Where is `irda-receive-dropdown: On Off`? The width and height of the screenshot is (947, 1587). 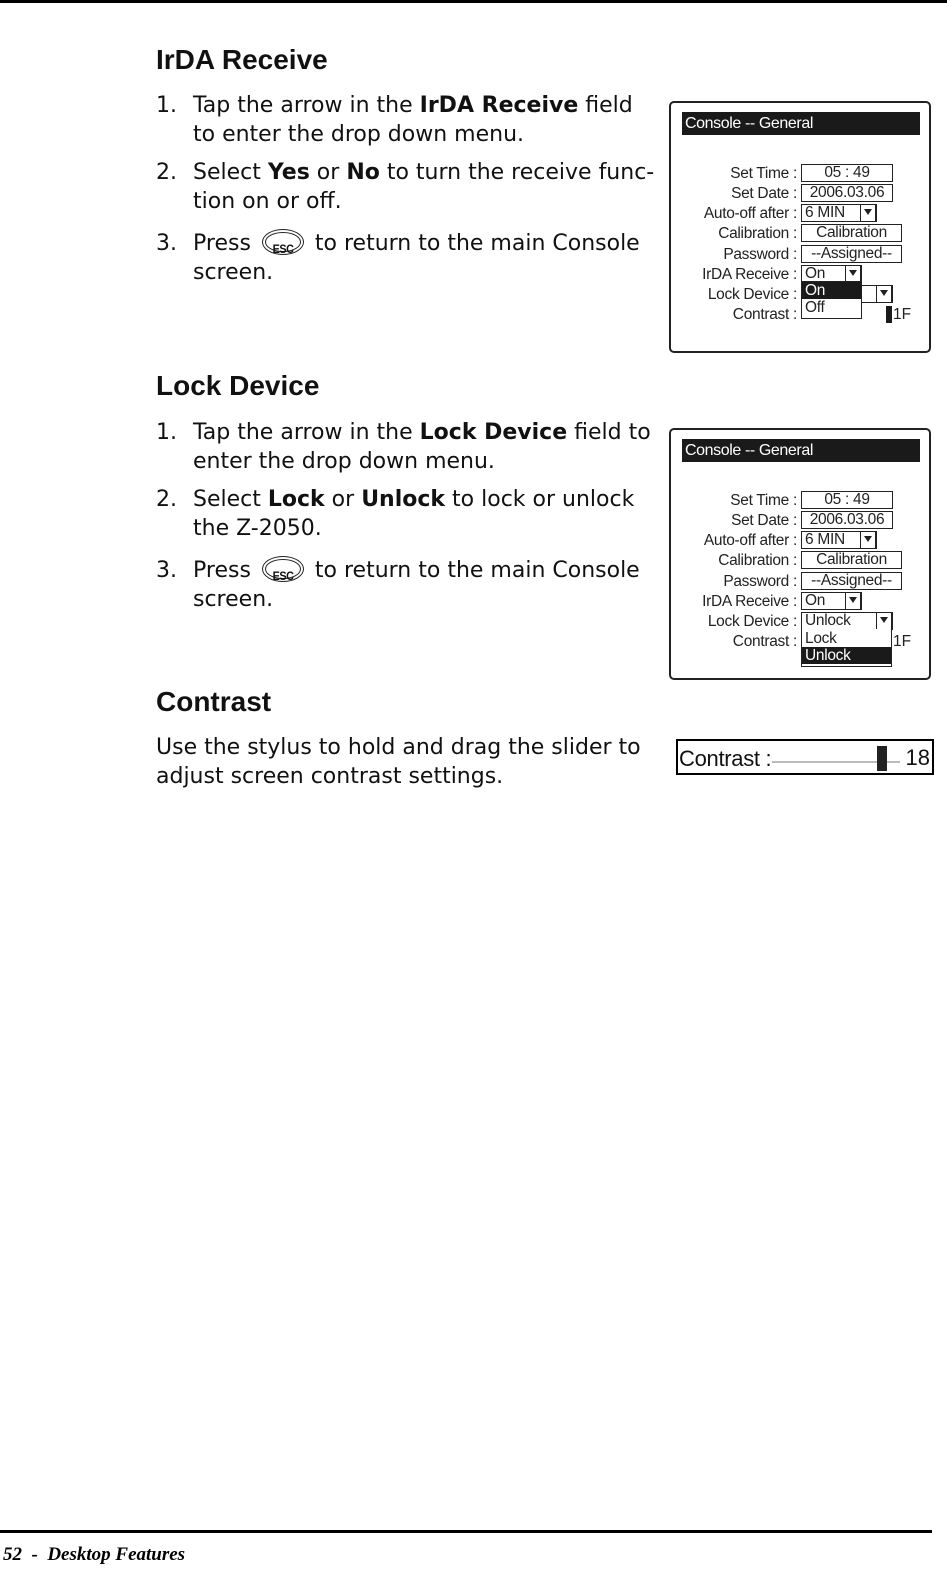 irda-receive-dropdown: On Off is located at coordinates (831, 300).